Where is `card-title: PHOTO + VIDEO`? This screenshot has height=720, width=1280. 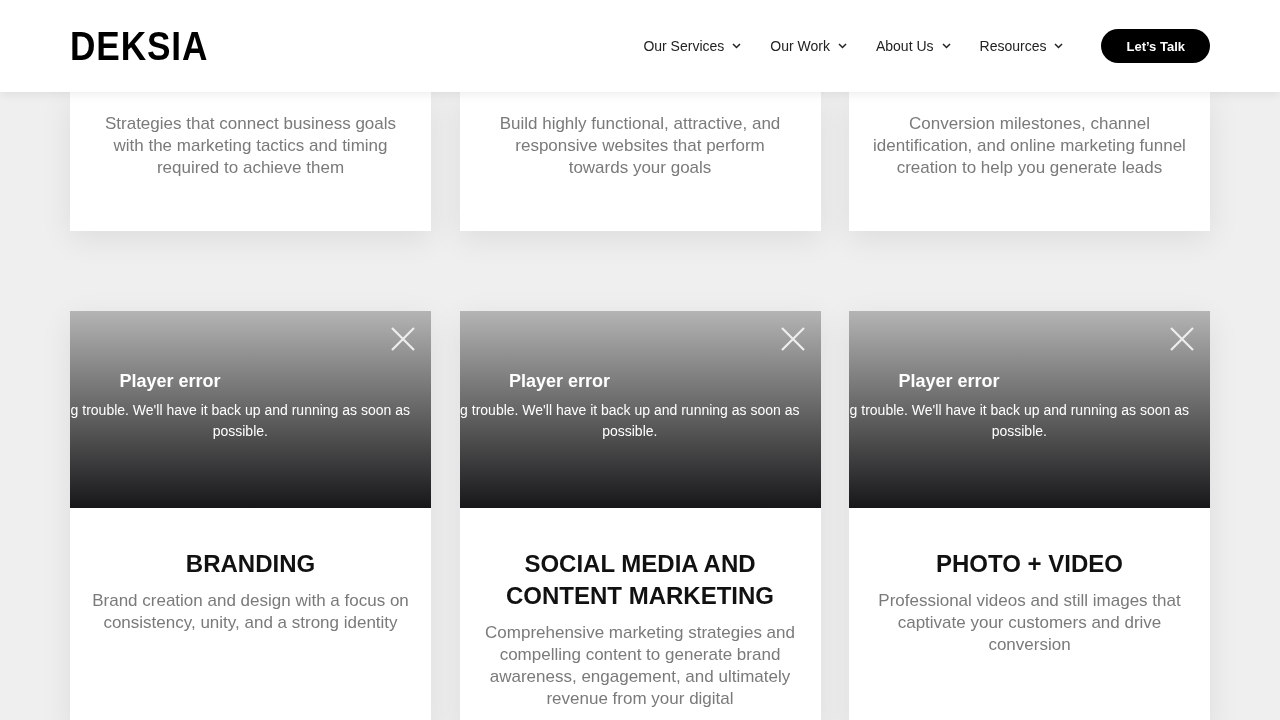
card-title: PHOTO + VIDEO is located at coordinates (1029, 564).